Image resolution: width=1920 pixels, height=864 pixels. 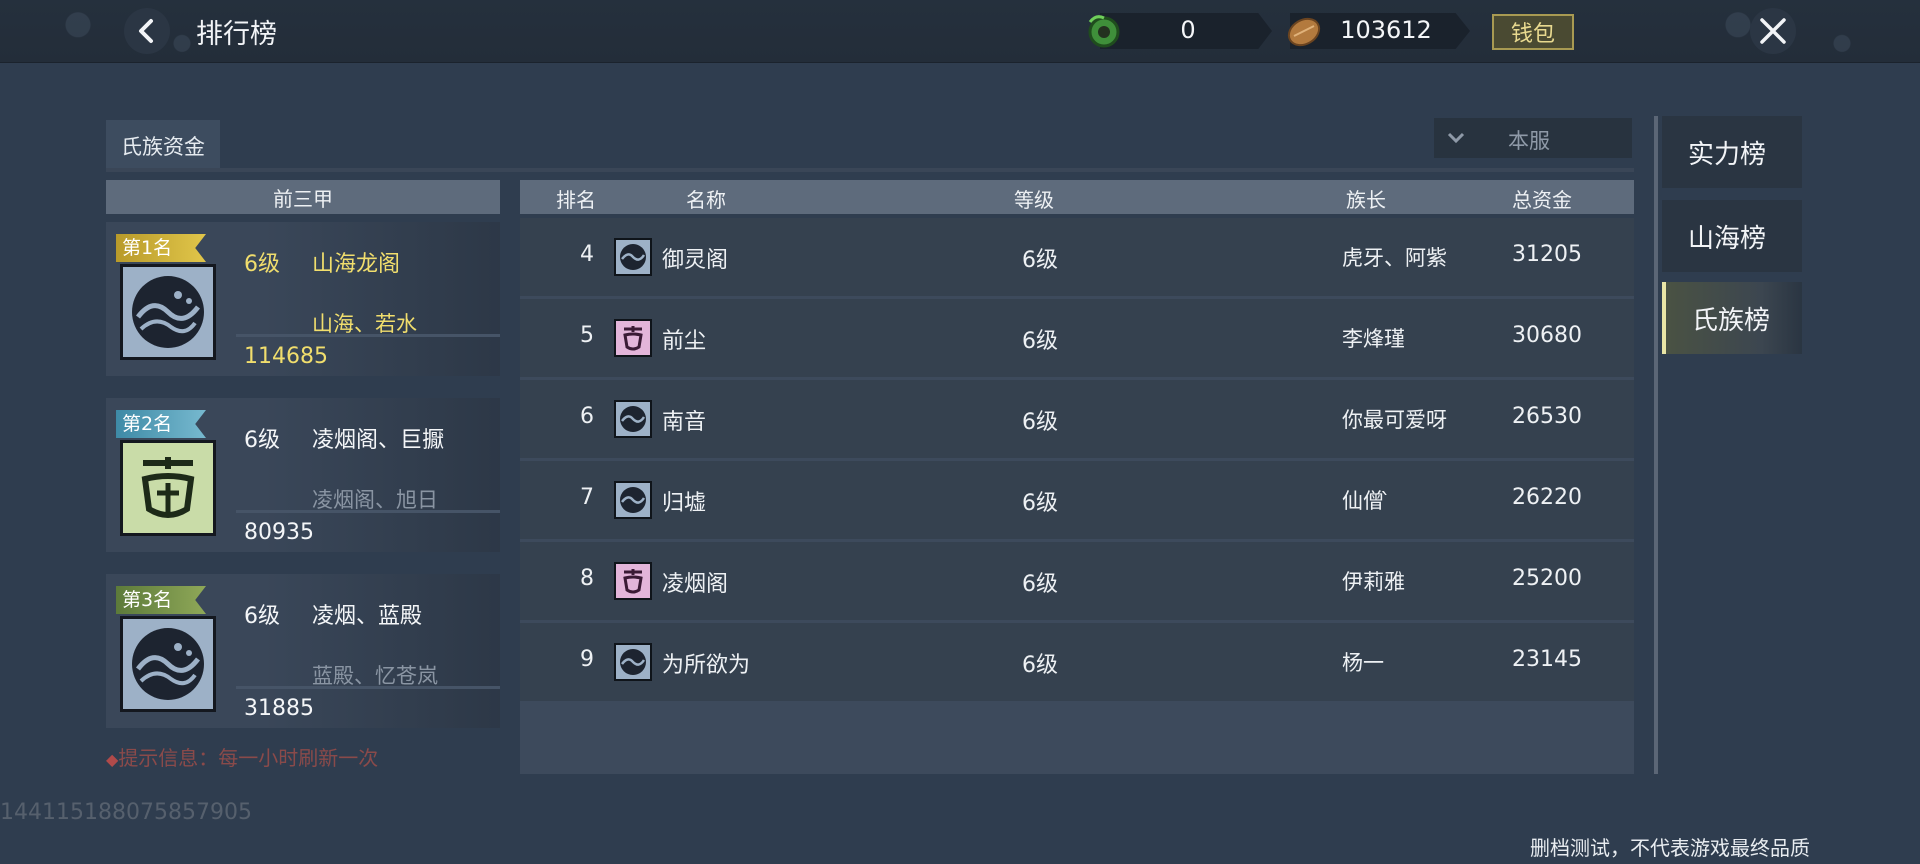 What do you see at coordinates (1542, 200) in the screenshot?
I see `col-fund-header: 总资金` at bounding box center [1542, 200].